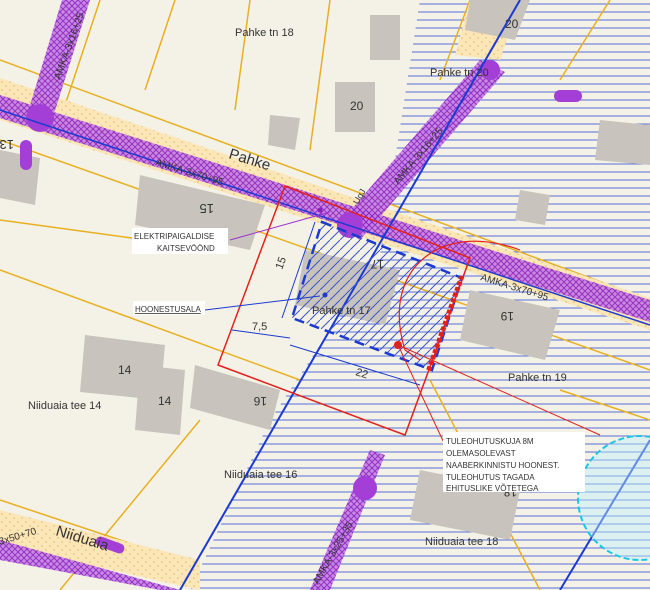  Describe the element at coordinates (459, 73) in the screenshot. I see `label-pahke-20: Pahke tn 20` at that location.